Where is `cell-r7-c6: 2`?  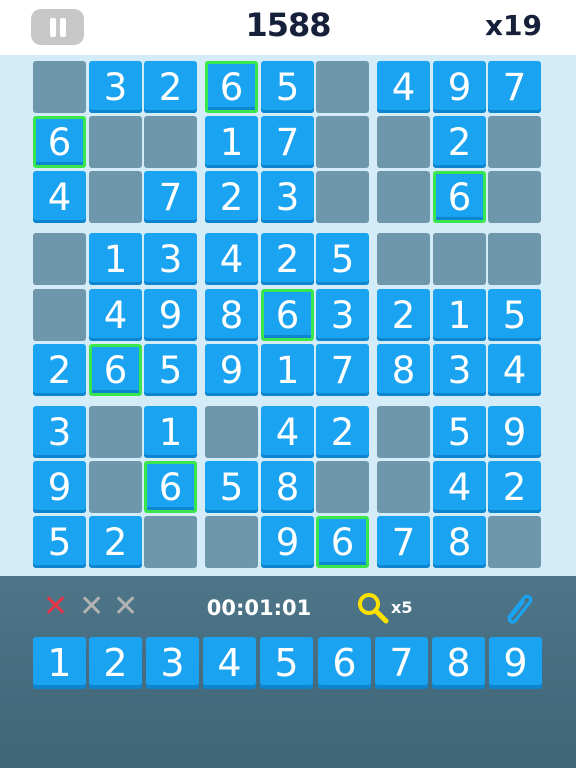 cell-r7-c6: 2 is located at coordinates (342, 432).